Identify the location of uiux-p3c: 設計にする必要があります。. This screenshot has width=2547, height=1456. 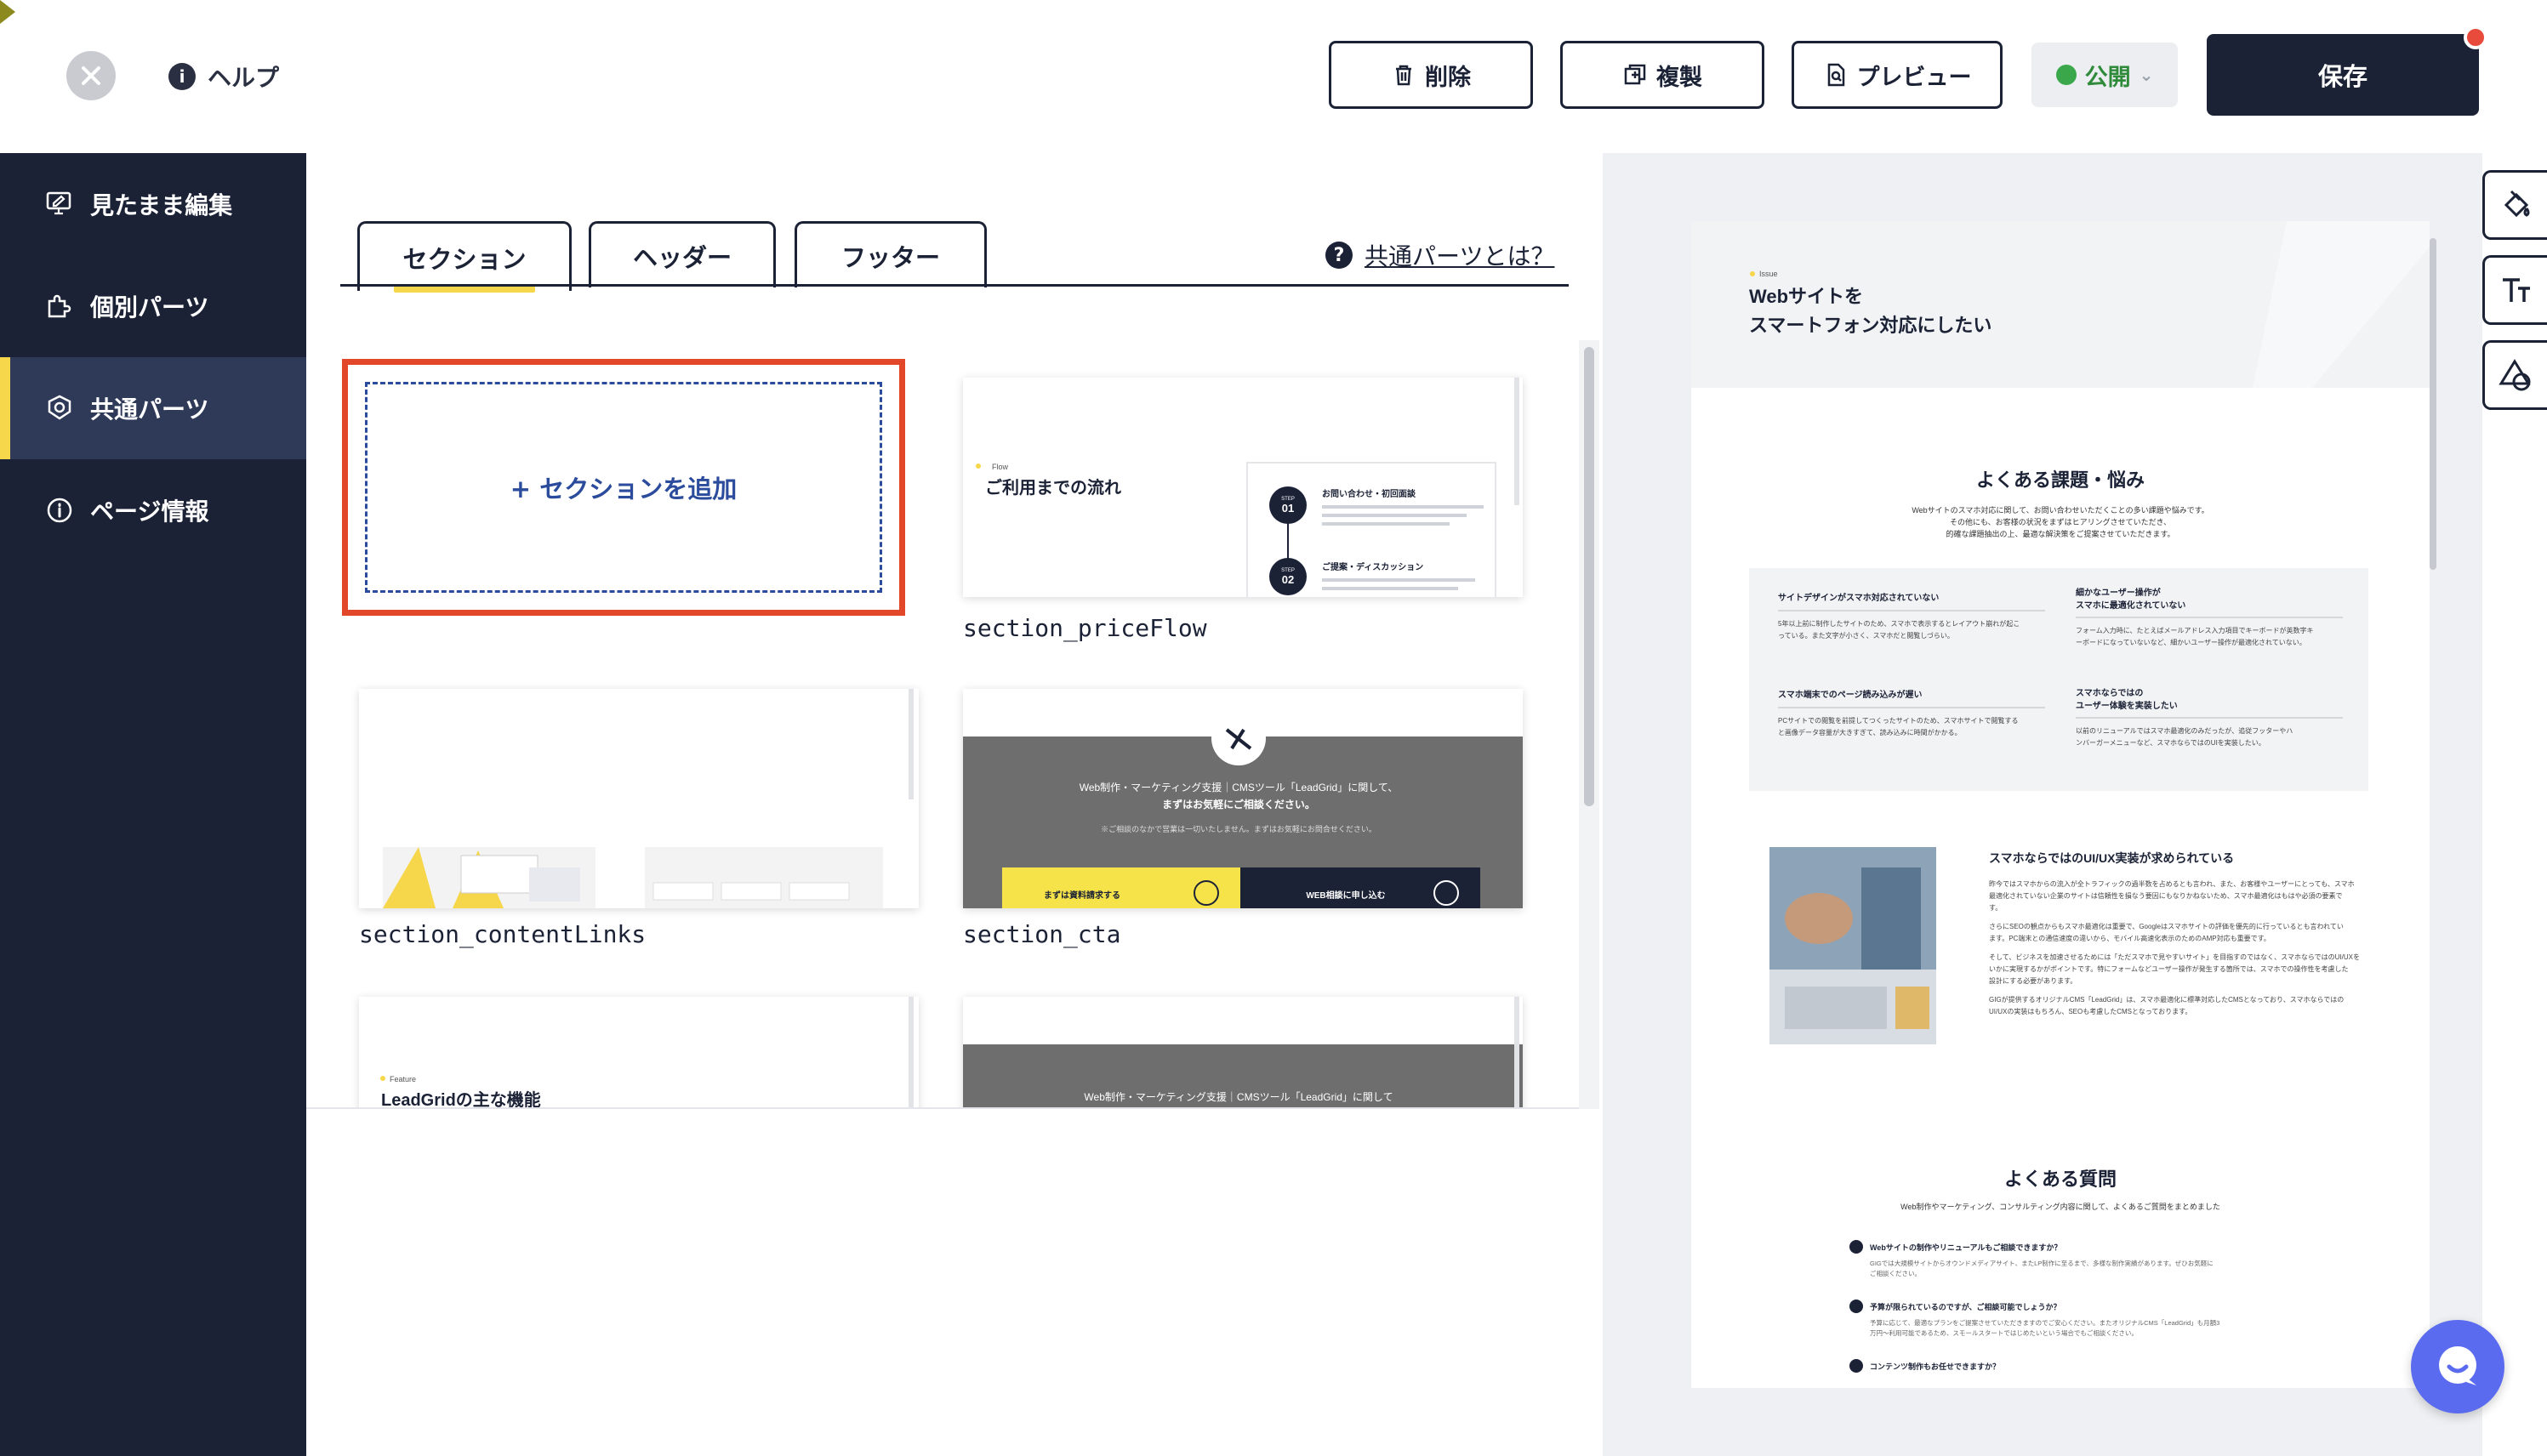
(2033, 980).